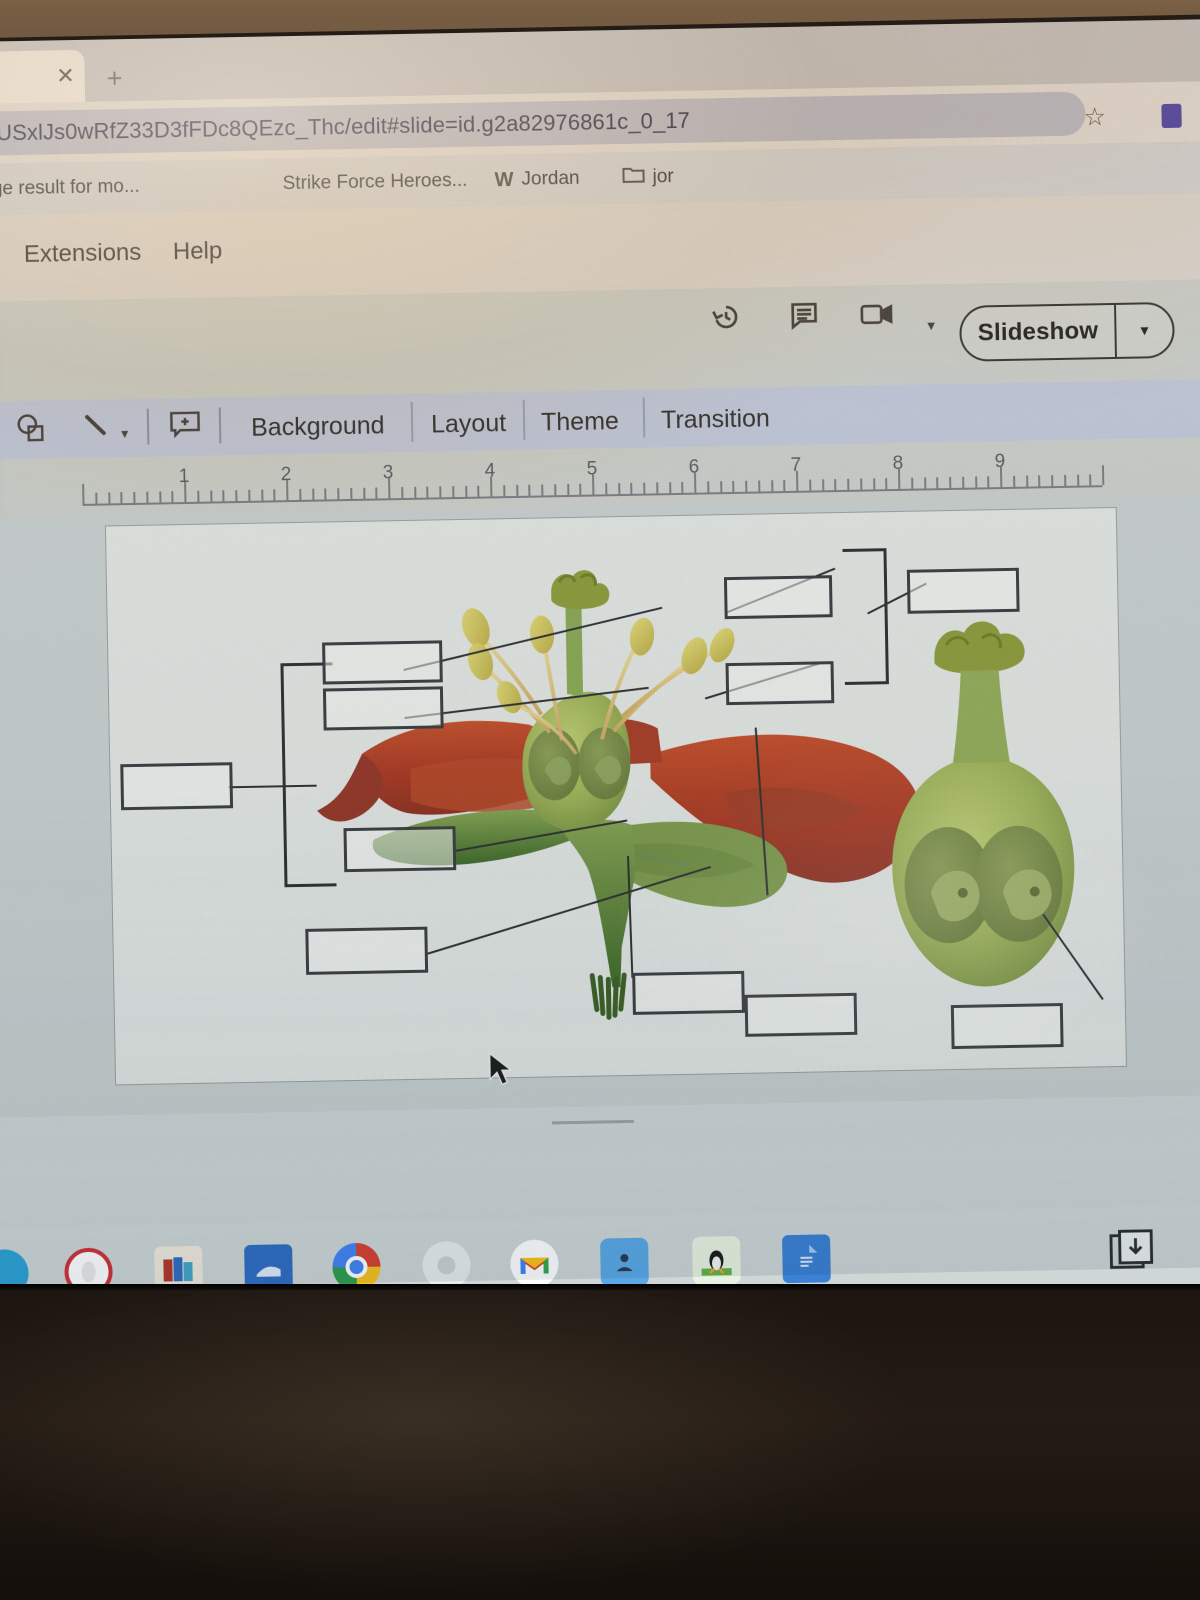 The width and height of the screenshot is (1200, 1600). Describe the element at coordinates (592, 469) in the screenshot. I see `ruler-number: 5` at that location.